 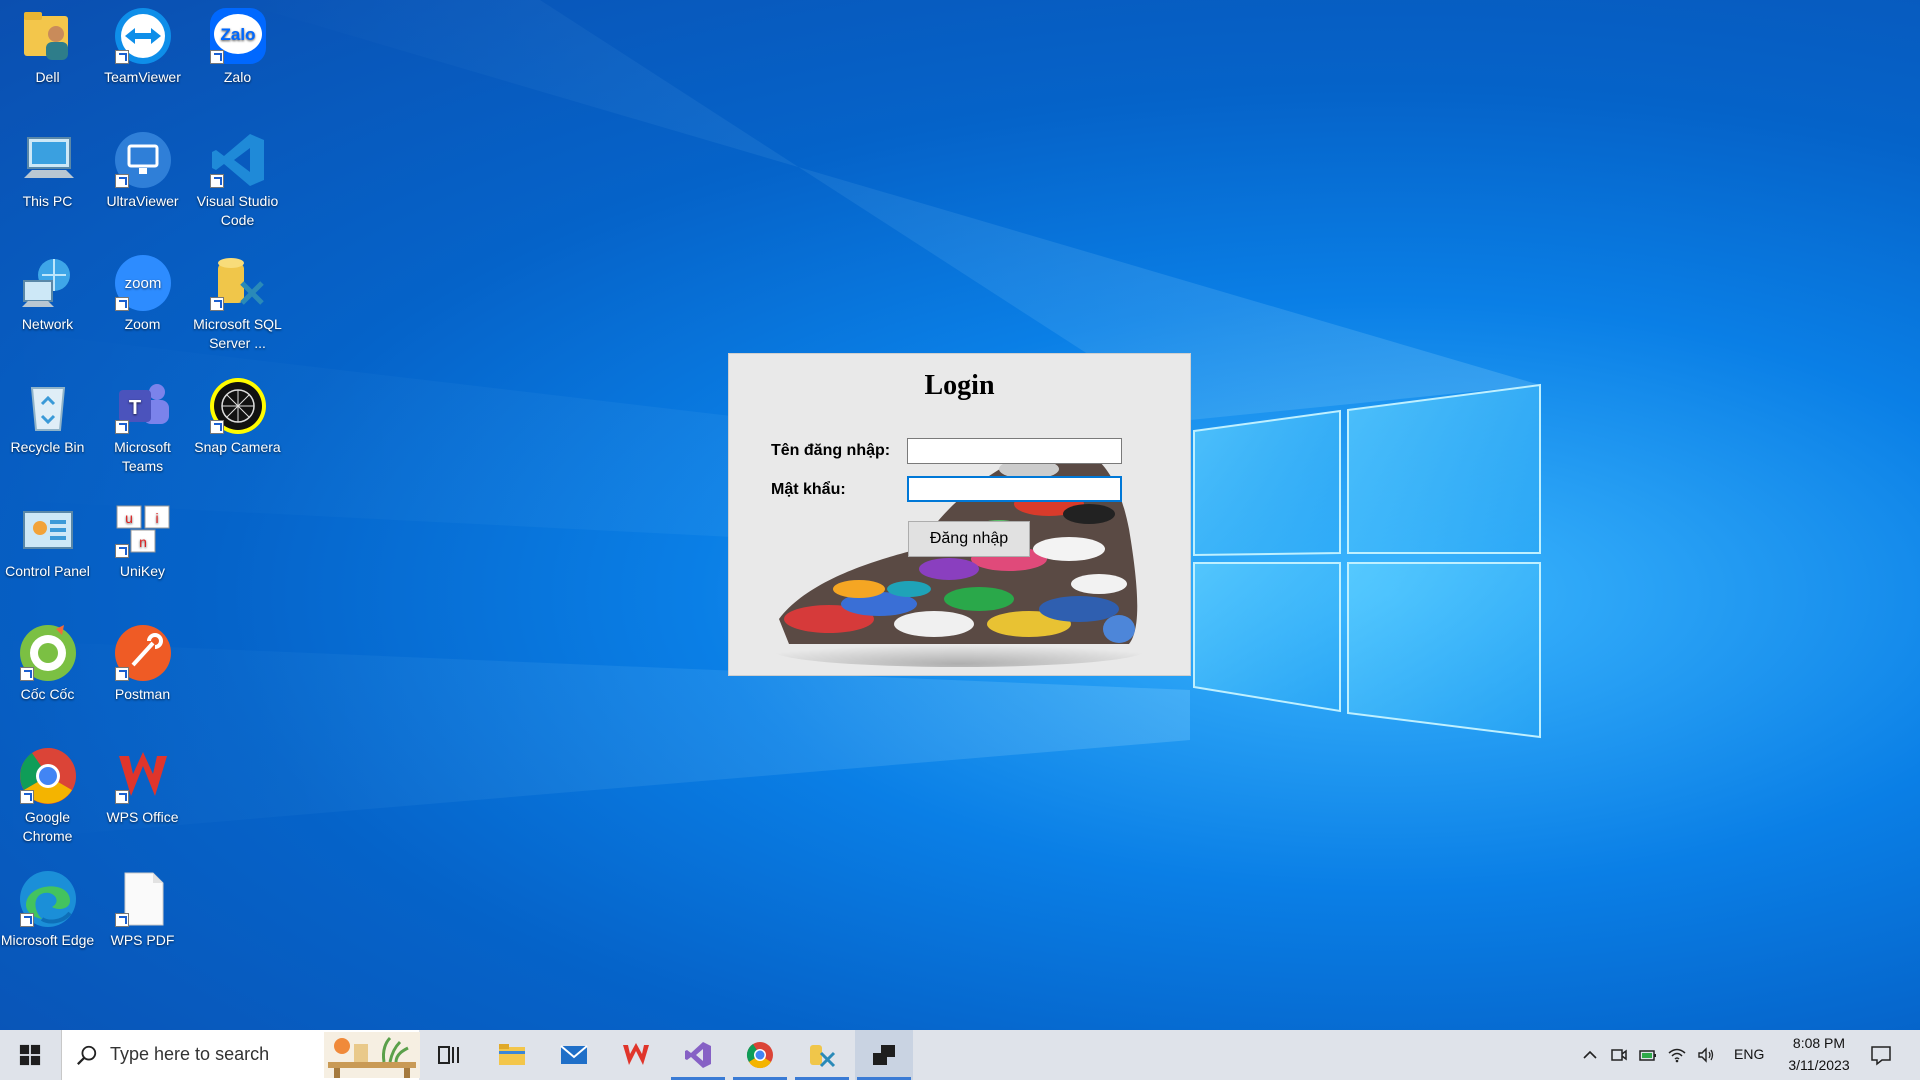 What do you see at coordinates (142, 817) in the screenshot?
I see `desktop-icon-label: WPS Office` at bounding box center [142, 817].